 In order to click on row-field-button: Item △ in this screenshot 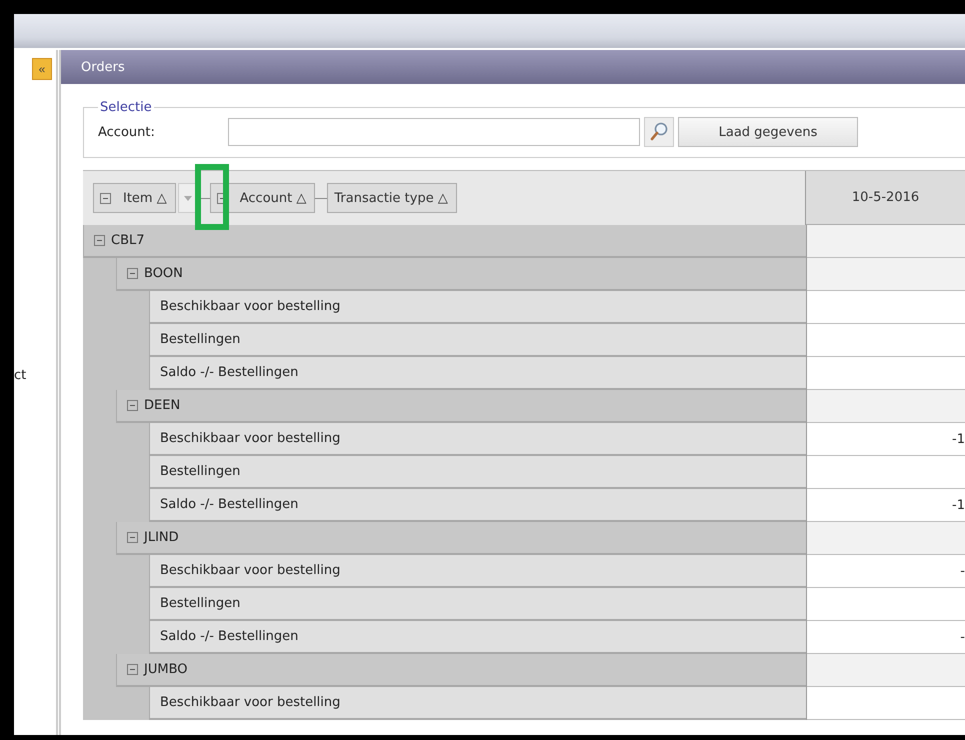, I will do `click(134, 198)`.